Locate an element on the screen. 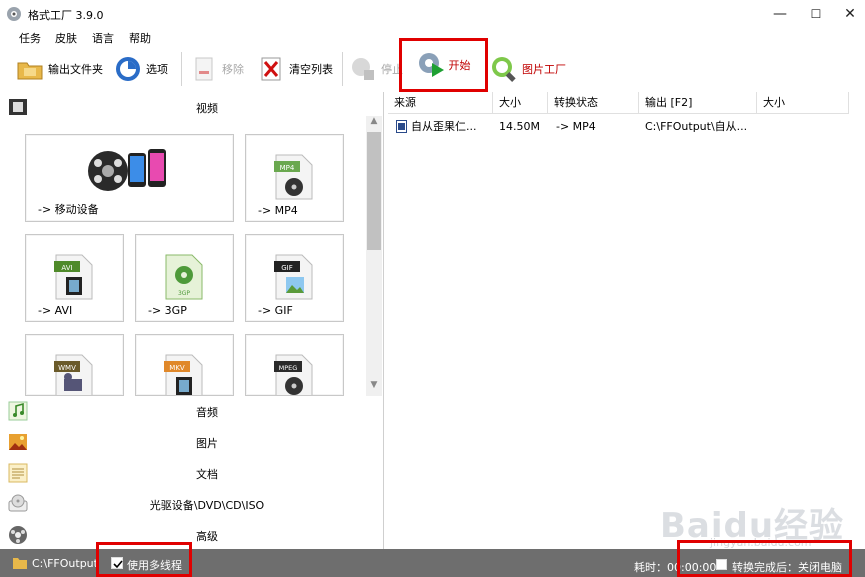  column-output: 输出 [F2] is located at coordinates (698, 103).